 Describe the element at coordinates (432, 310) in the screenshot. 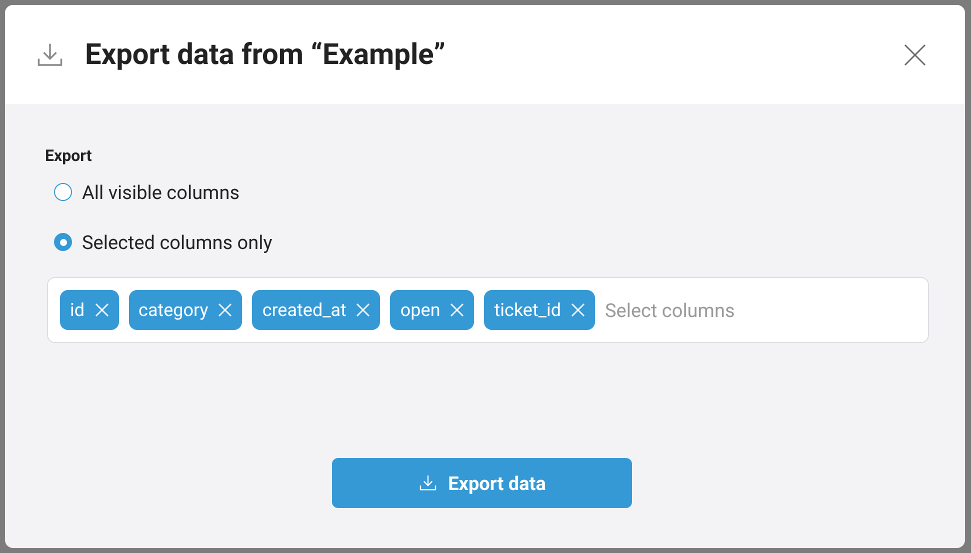

I see `column-tag: open` at that location.